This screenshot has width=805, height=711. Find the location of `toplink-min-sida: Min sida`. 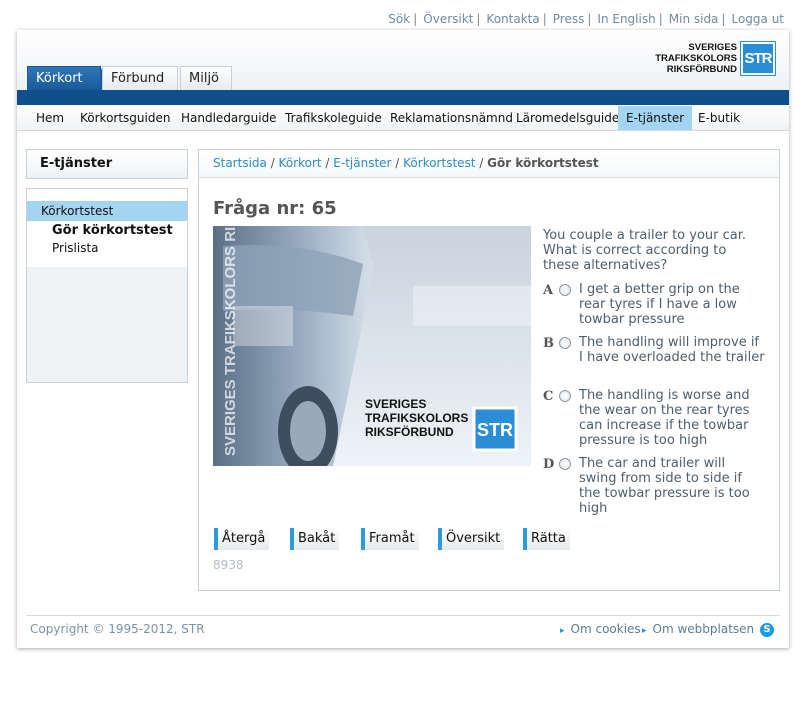

toplink-min-sida: Min sida is located at coordinates (694, 19).